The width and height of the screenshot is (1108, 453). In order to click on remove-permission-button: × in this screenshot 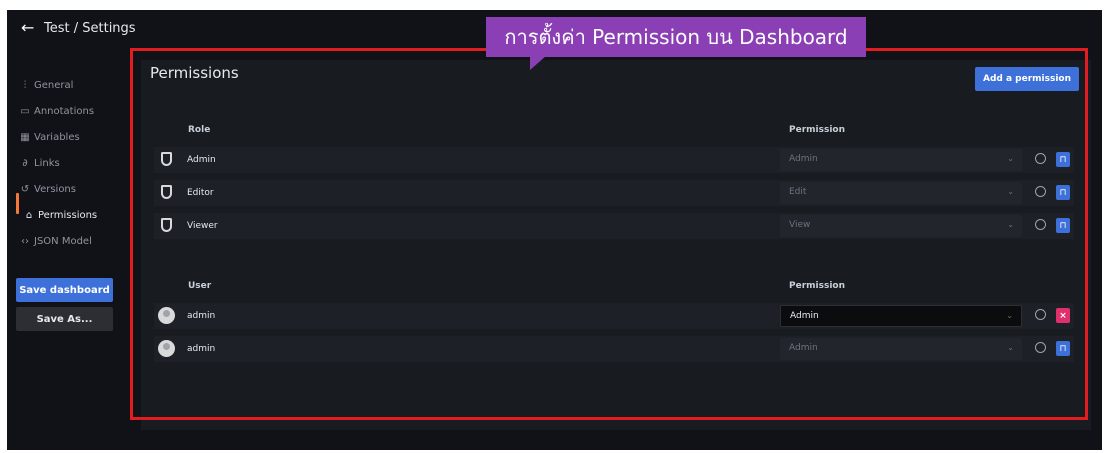, I will do `click(1063, 315)`.